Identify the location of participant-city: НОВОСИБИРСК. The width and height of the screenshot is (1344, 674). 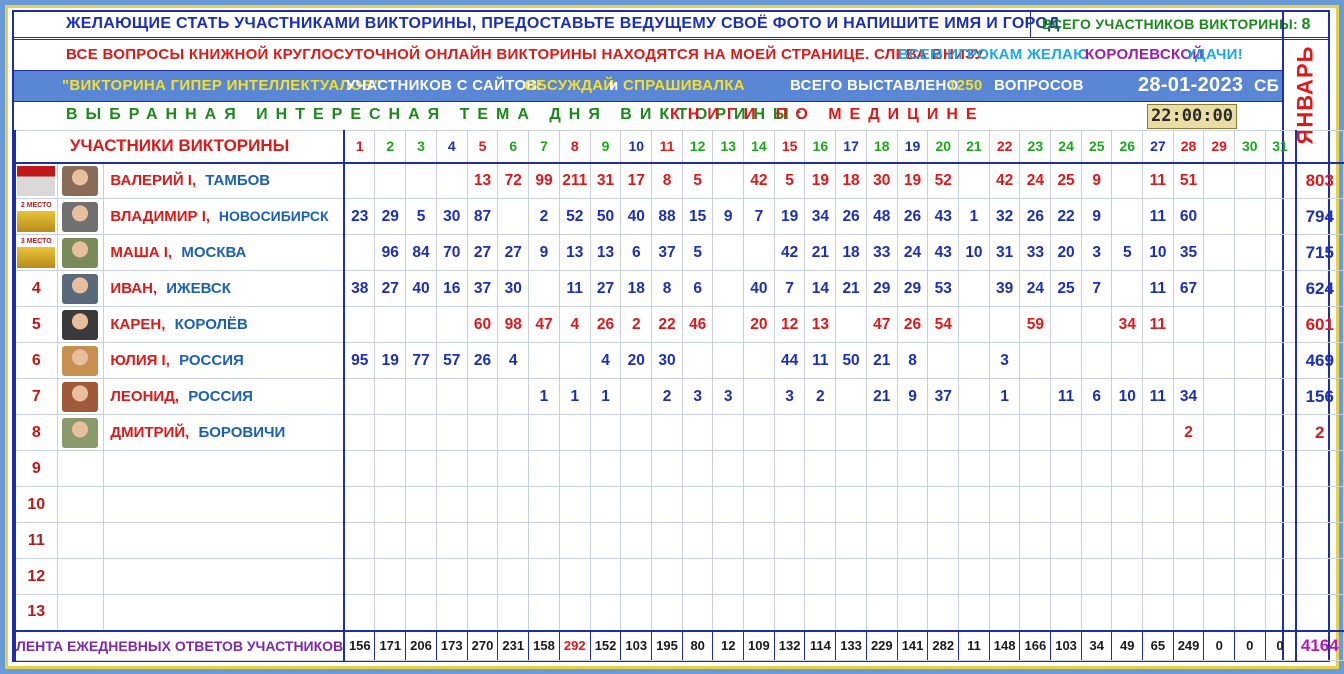
(272, 216).